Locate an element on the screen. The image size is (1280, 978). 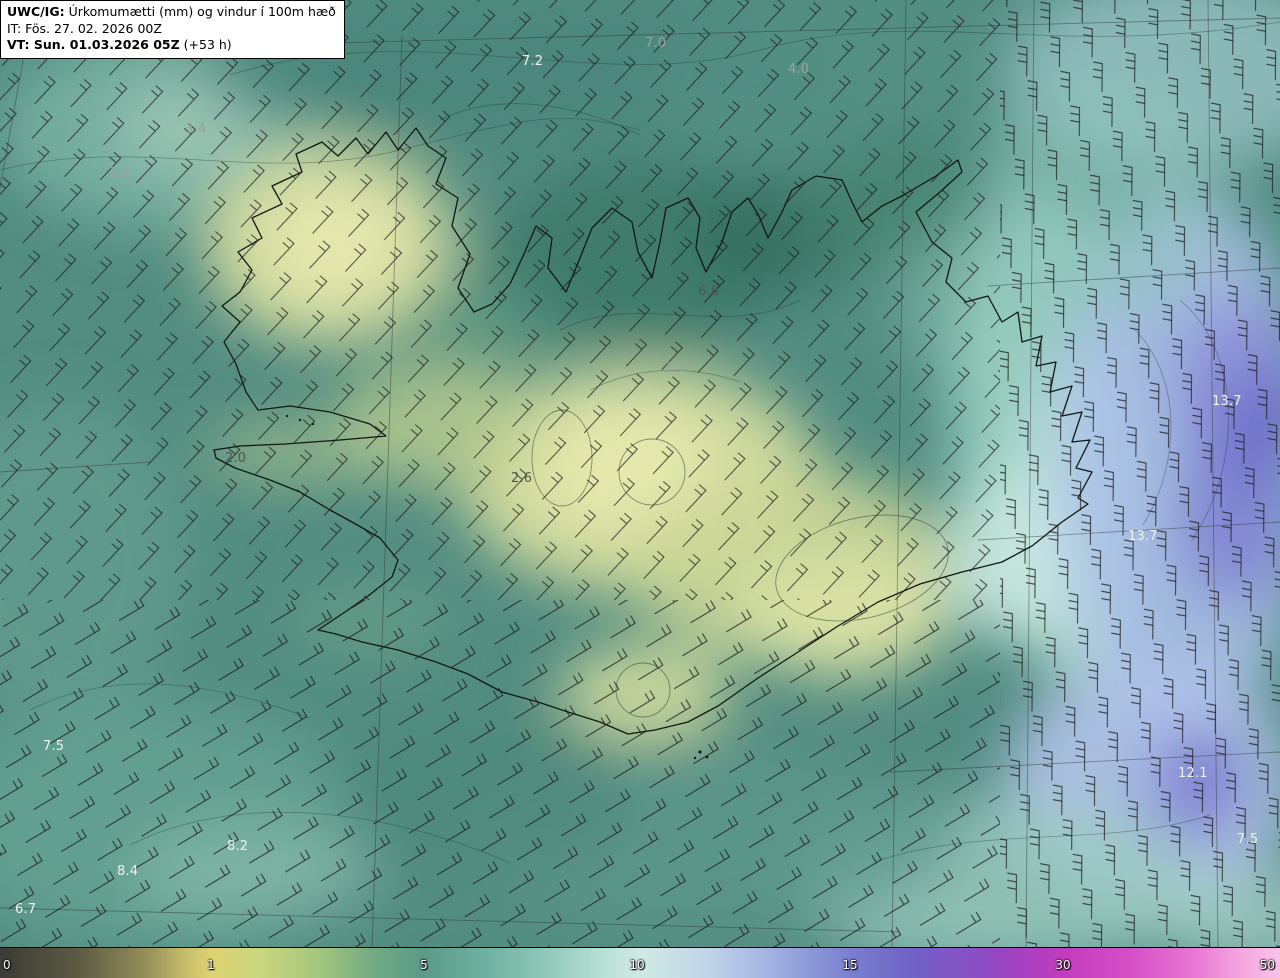
contour-label: 7.2 is located at coordinates (533, 61).